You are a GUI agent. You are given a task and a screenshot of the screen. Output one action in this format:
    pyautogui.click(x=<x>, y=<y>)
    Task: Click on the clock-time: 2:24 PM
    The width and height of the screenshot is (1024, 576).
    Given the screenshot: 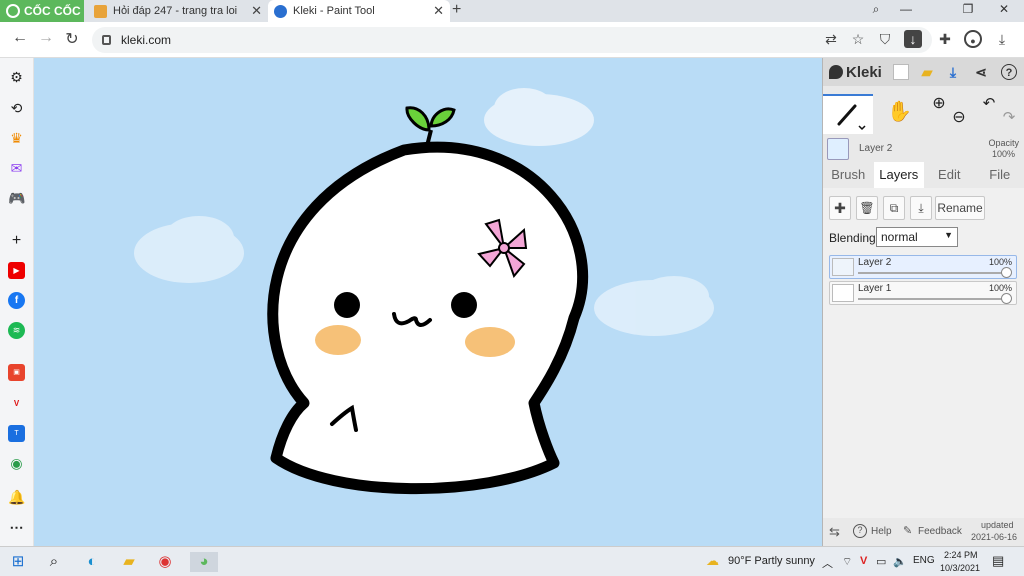 What is the action you would take?
    pyautogui.click(x=961, y=555)
    